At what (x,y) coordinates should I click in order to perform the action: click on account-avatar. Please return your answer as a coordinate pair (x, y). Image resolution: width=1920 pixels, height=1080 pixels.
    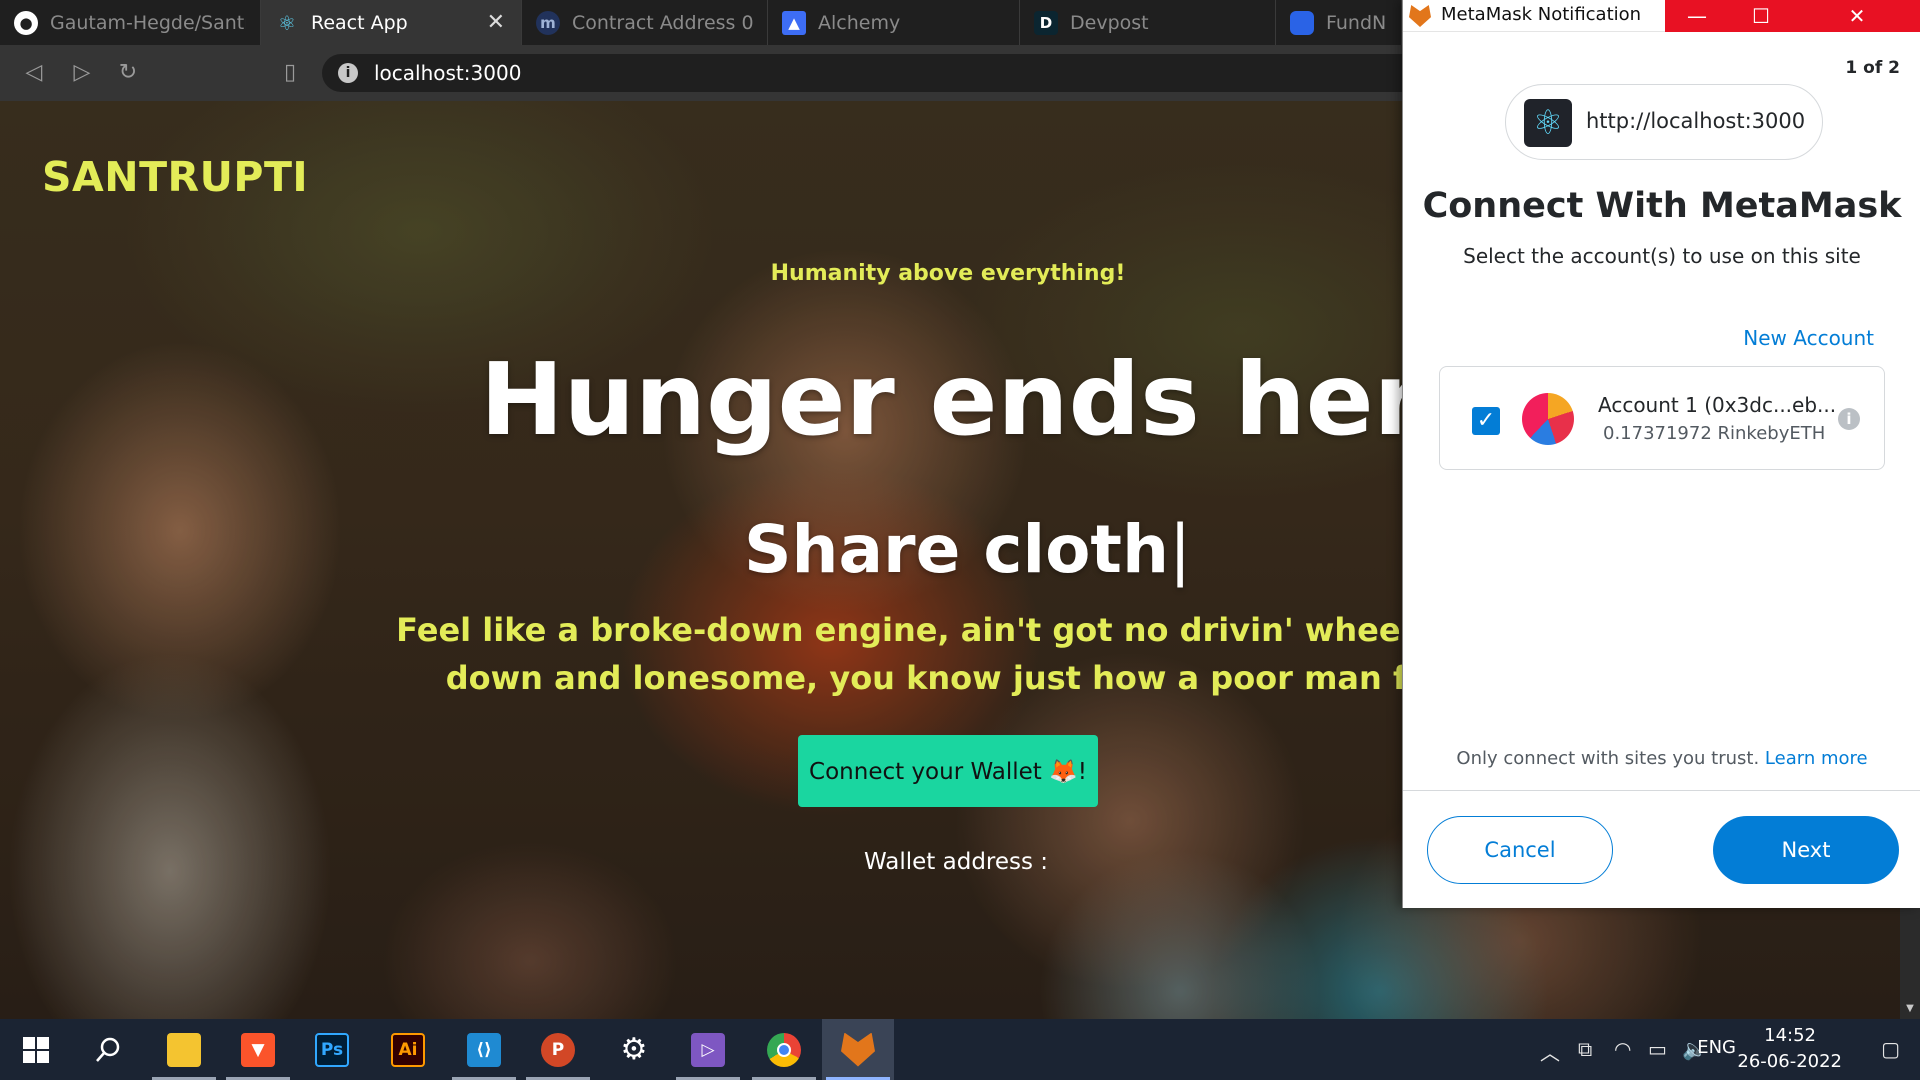
    Looking at the image, I should click on (1548, 419).